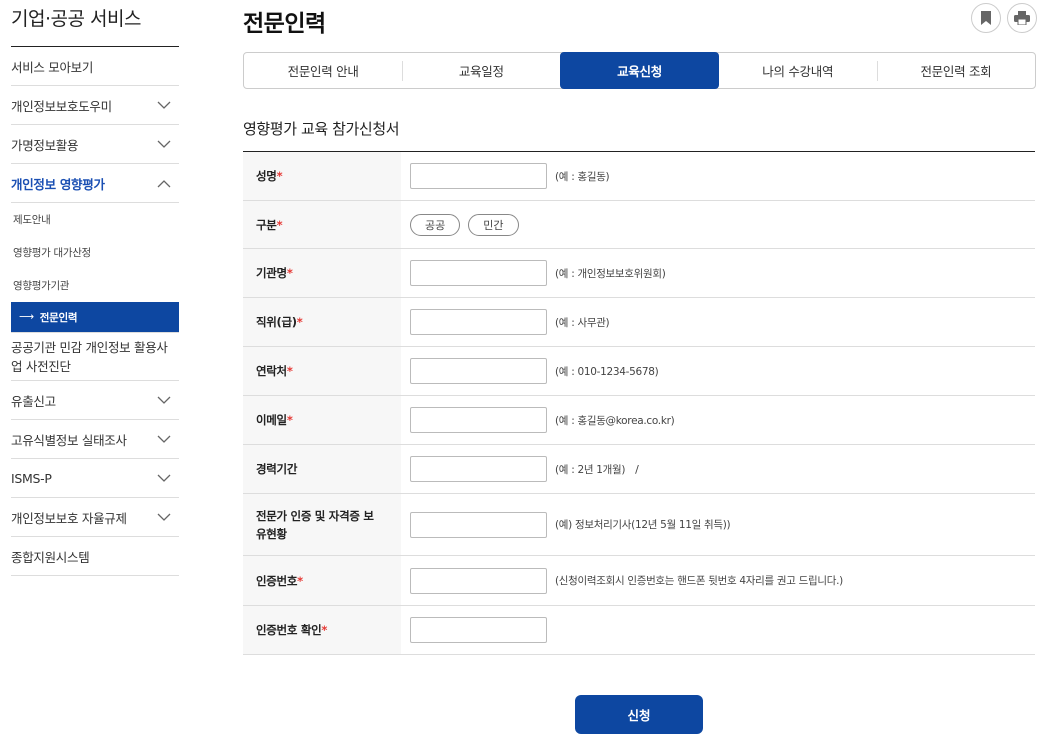 The width and height of the screenshot is (1053, 740). Describe the element at coordinates (69, 440) in the screenshot. I see `sidebar-item-label: 고유식별정보 실태조사` at that location.